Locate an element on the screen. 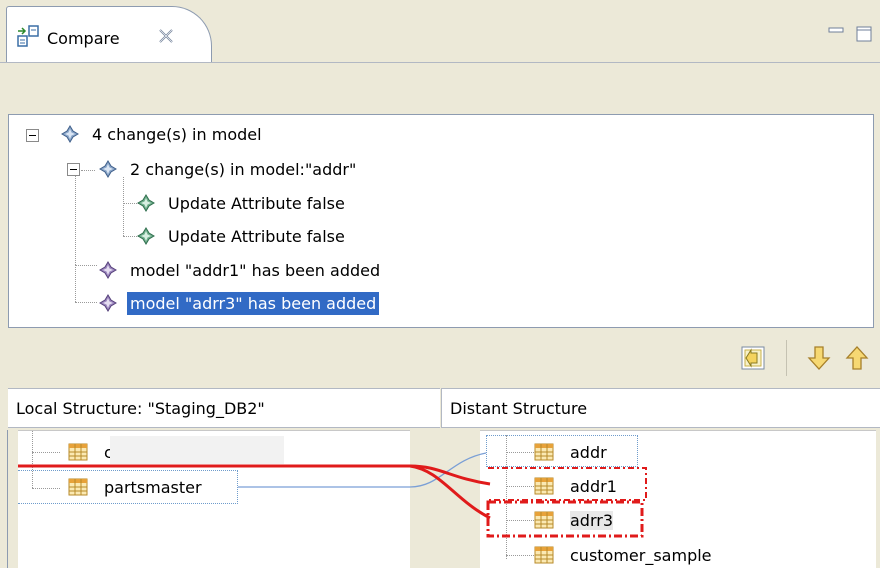 The width and height of the screenshot is (880, 568). compare-tab: Compare is located at coordinates (109, 34).